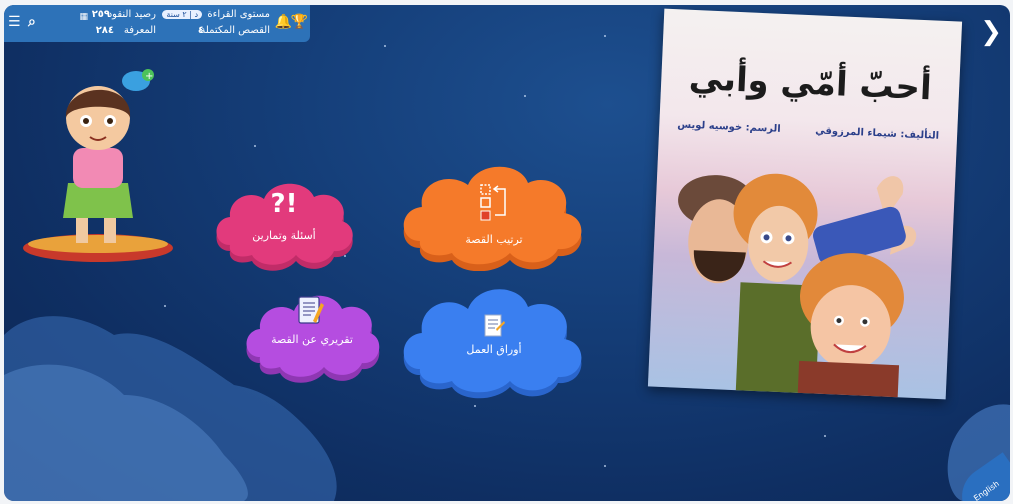 This screenshot has width=1013, height=504. I want to click on book-title: أحبّ أمّي وأبي, so click(810, 83).